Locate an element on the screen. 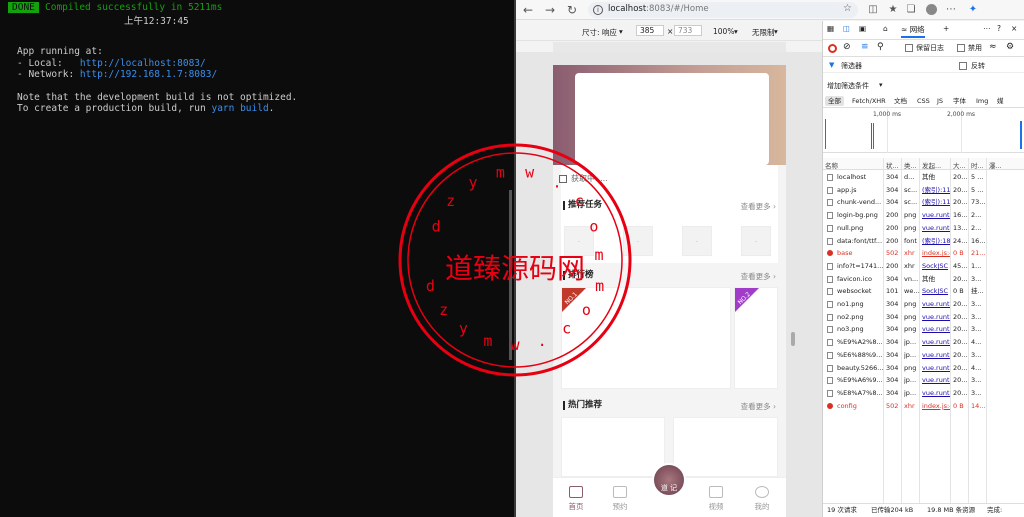 Image resolution: width=1024 pixels, height=517 pixels. more-filters-row: 增加筛选条件 ▾ is located at coordinates (923, 87).